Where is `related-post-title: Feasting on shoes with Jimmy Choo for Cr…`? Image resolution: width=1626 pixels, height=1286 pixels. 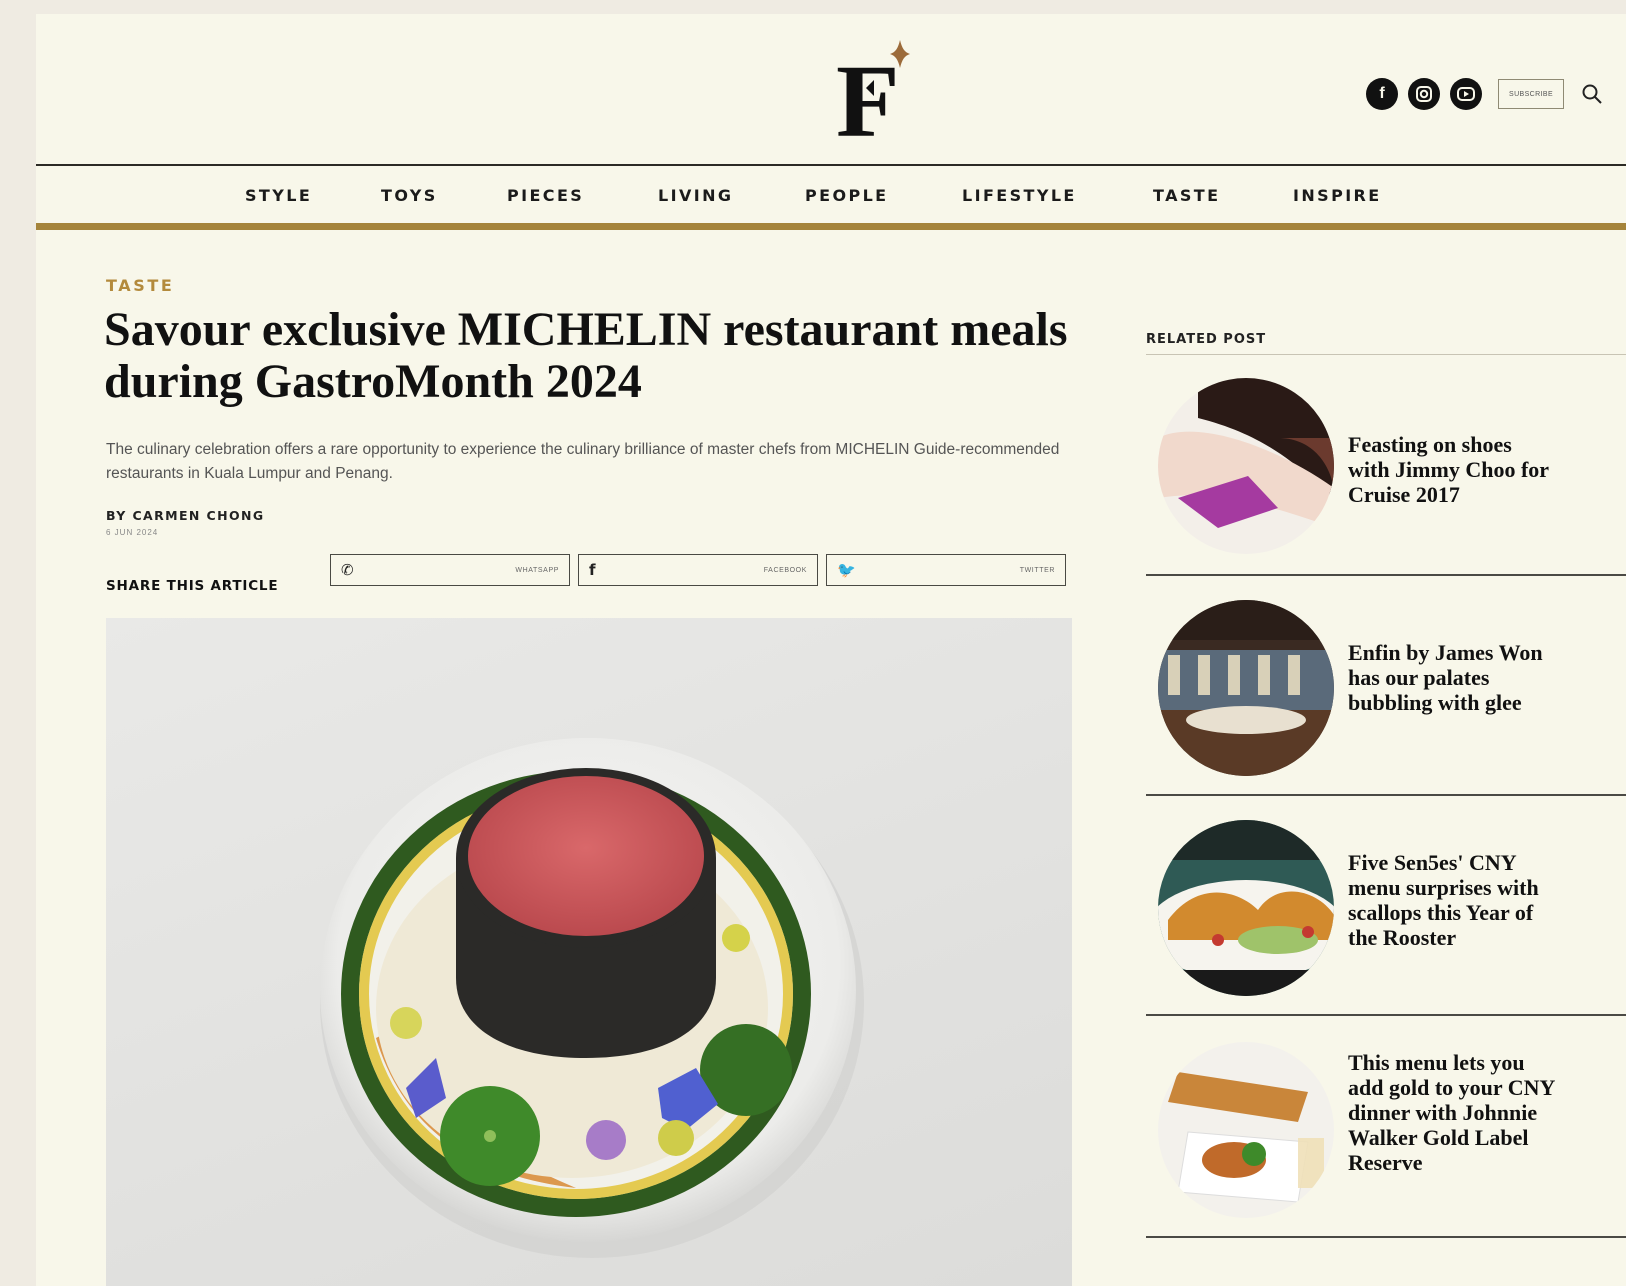
related-post-title: Feasting on shoes with Jimmy Choo for Cr… is located at coordinates (1453, 469).